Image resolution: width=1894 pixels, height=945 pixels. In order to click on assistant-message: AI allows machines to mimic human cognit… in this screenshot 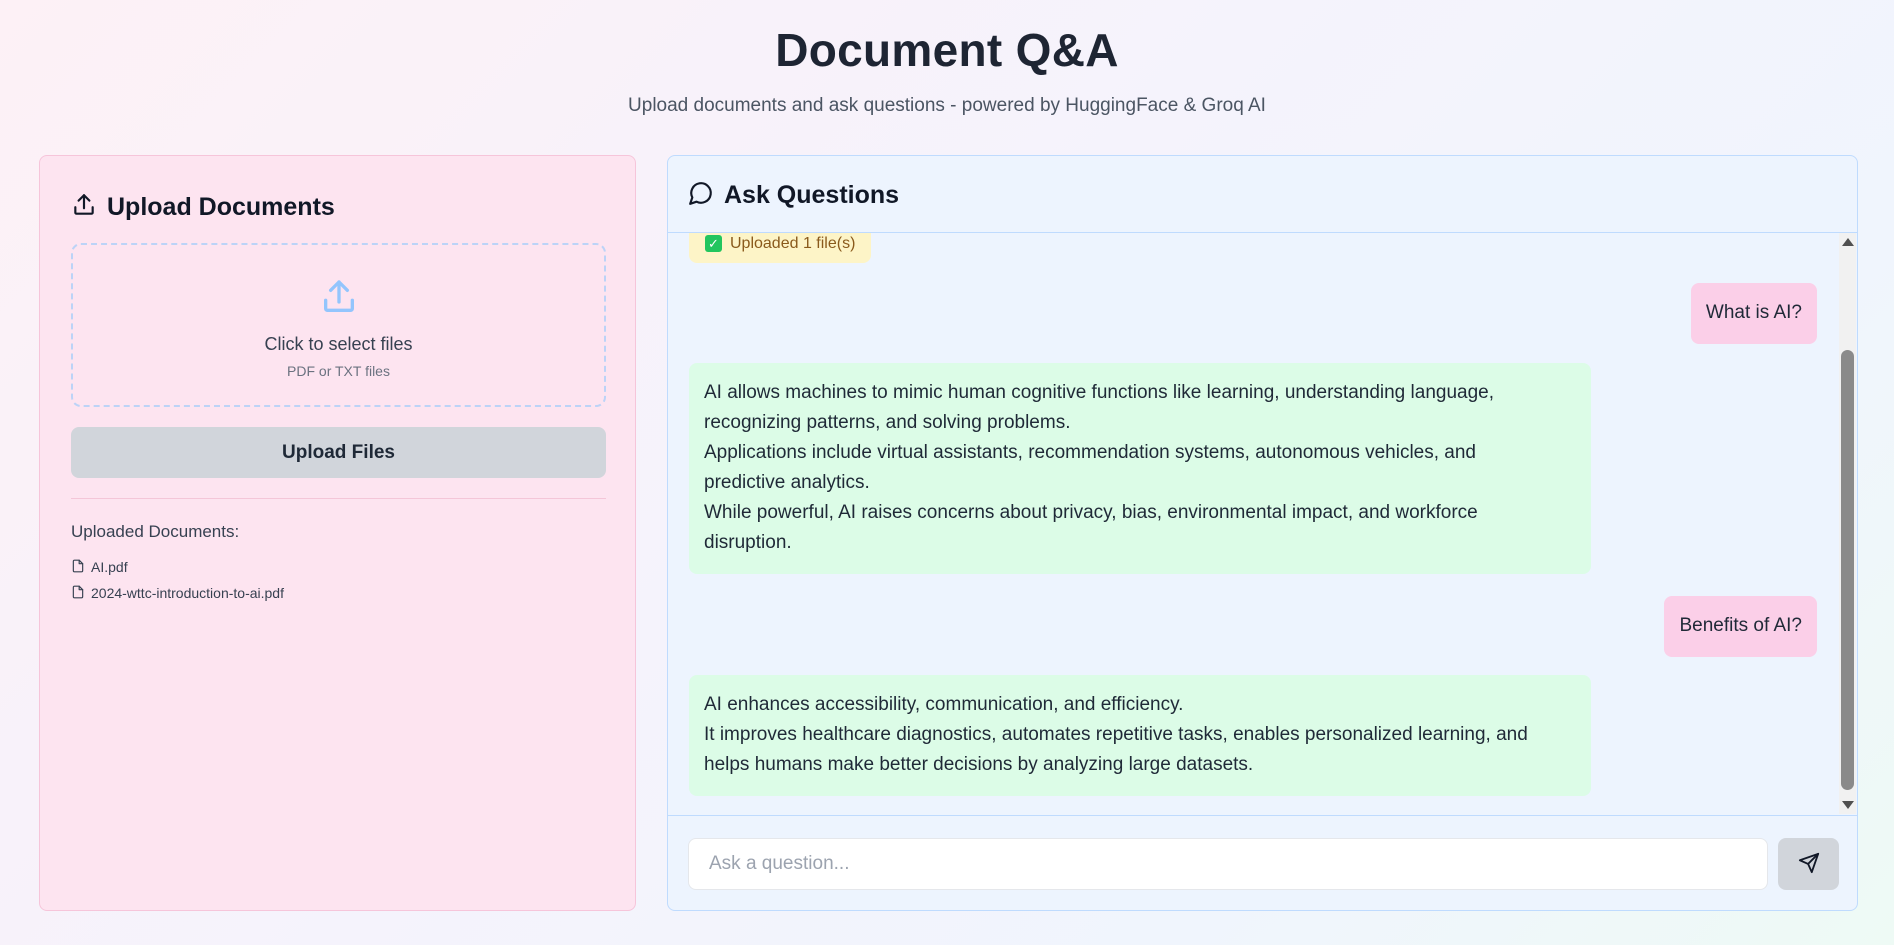, I will do `click(1140, 468)`.